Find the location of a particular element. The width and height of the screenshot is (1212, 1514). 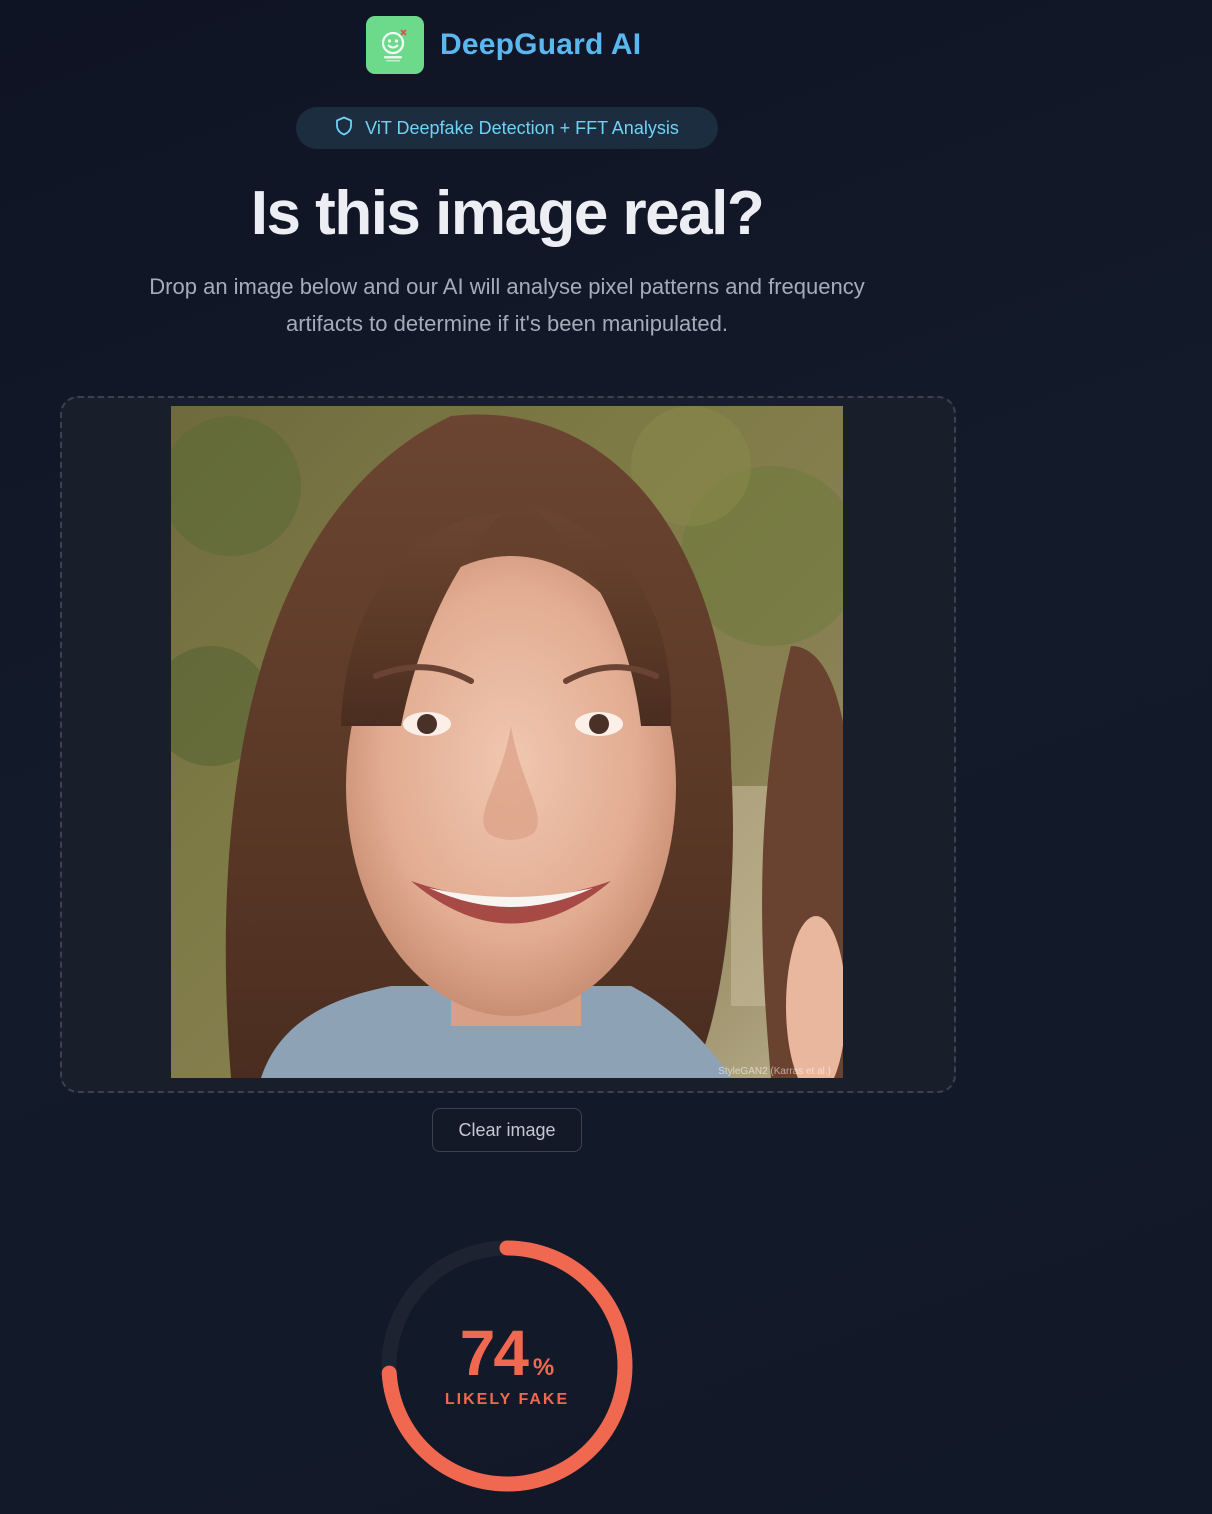

fake-score-number: 74 is located at coordinates (494, 1353).